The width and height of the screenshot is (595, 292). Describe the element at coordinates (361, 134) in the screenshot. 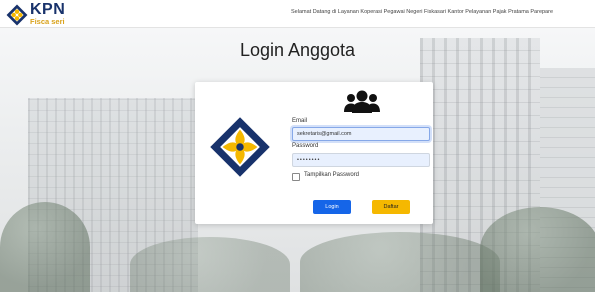

I see `email-input` at that location.